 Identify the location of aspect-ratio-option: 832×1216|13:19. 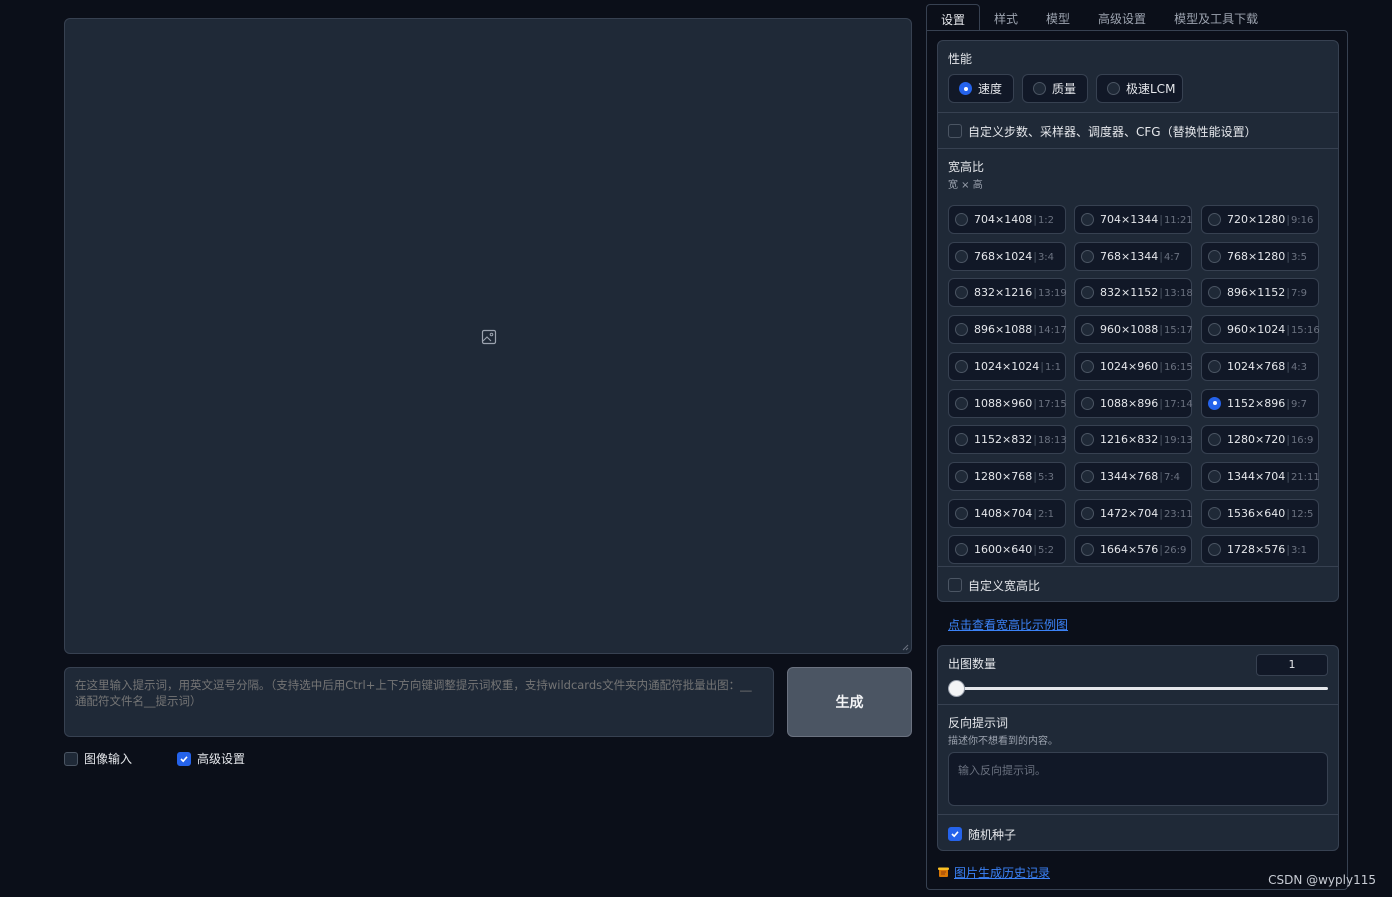
(1007, 293).